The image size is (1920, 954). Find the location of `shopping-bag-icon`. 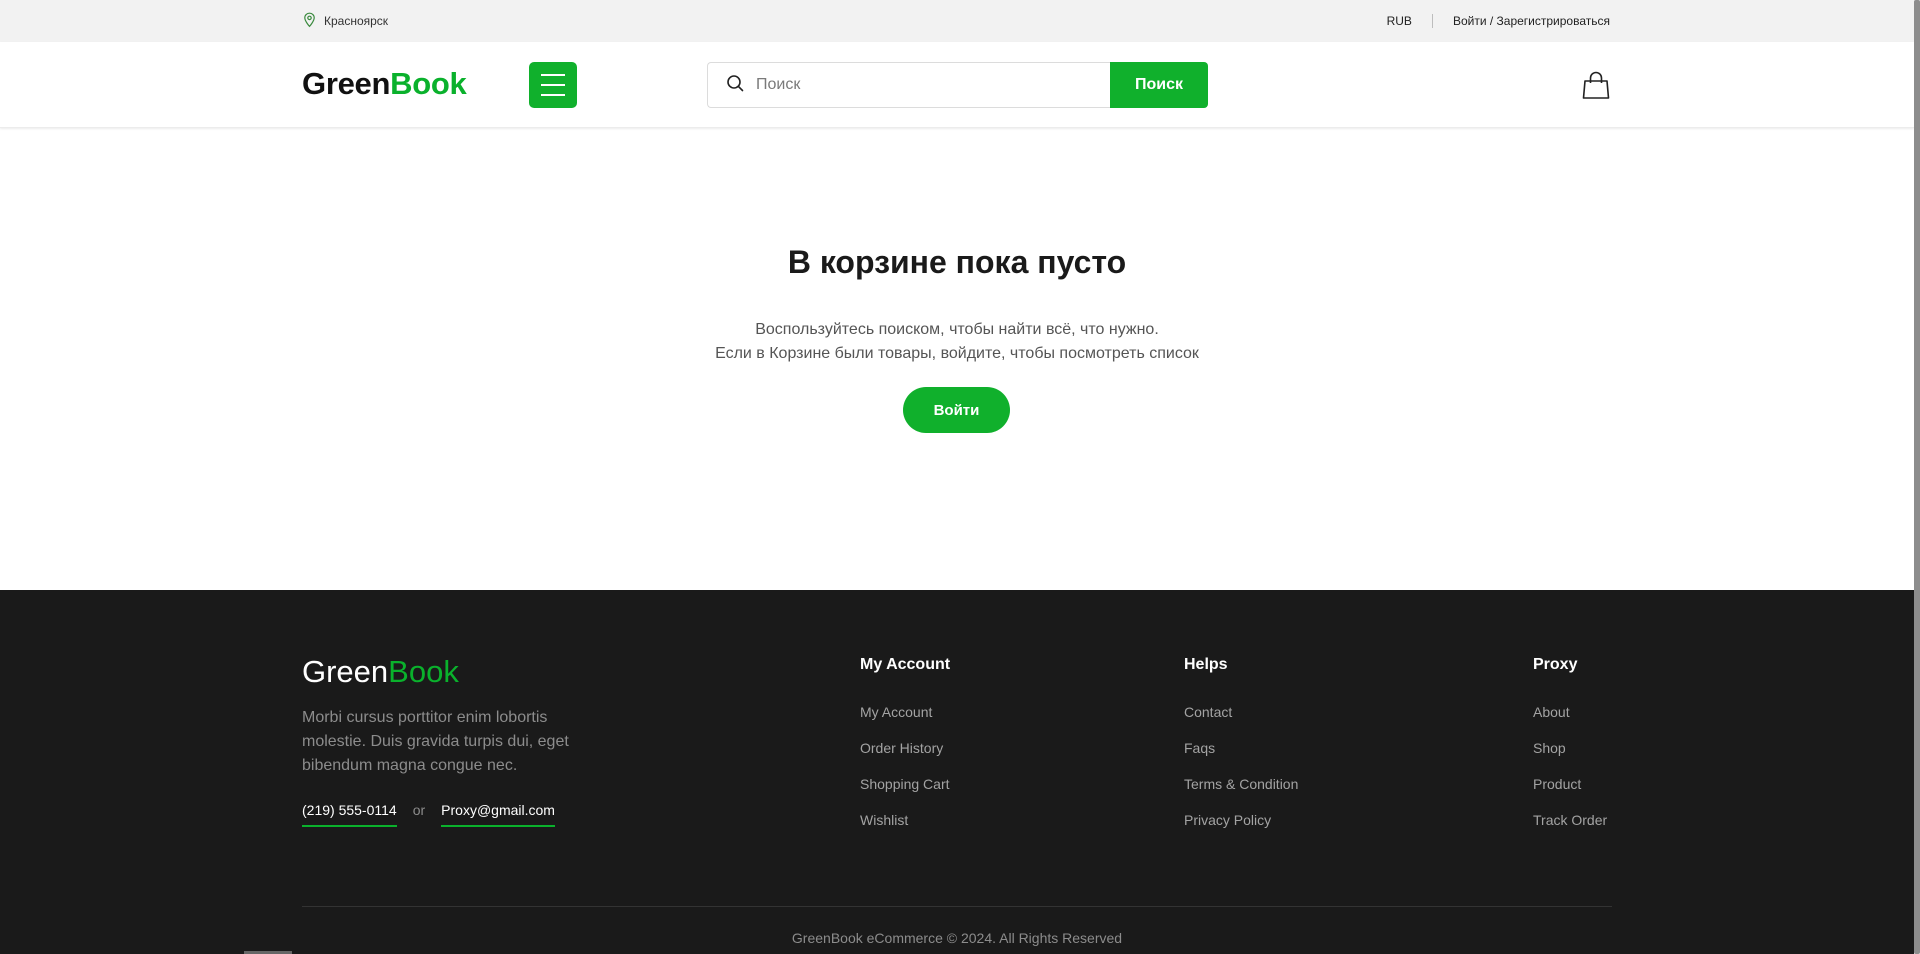

shopping-bag-icon is located at coordinates (1596, 87).